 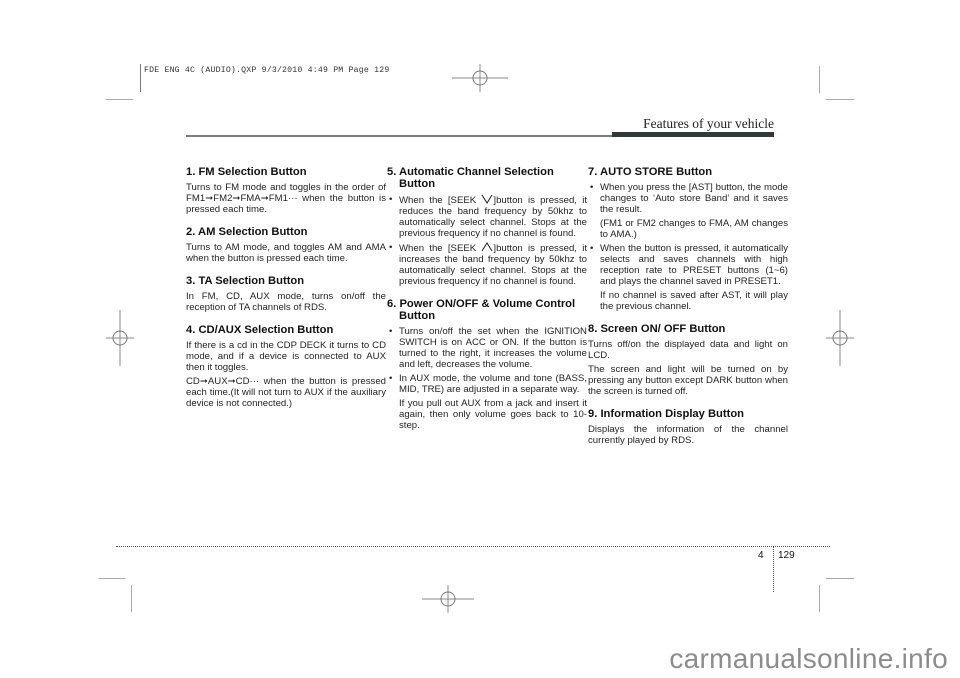 What do you see at coordinates (487, 247) in the screenshot?
I see `seek-up-chevron-icon` at bounding box center [487, 247].